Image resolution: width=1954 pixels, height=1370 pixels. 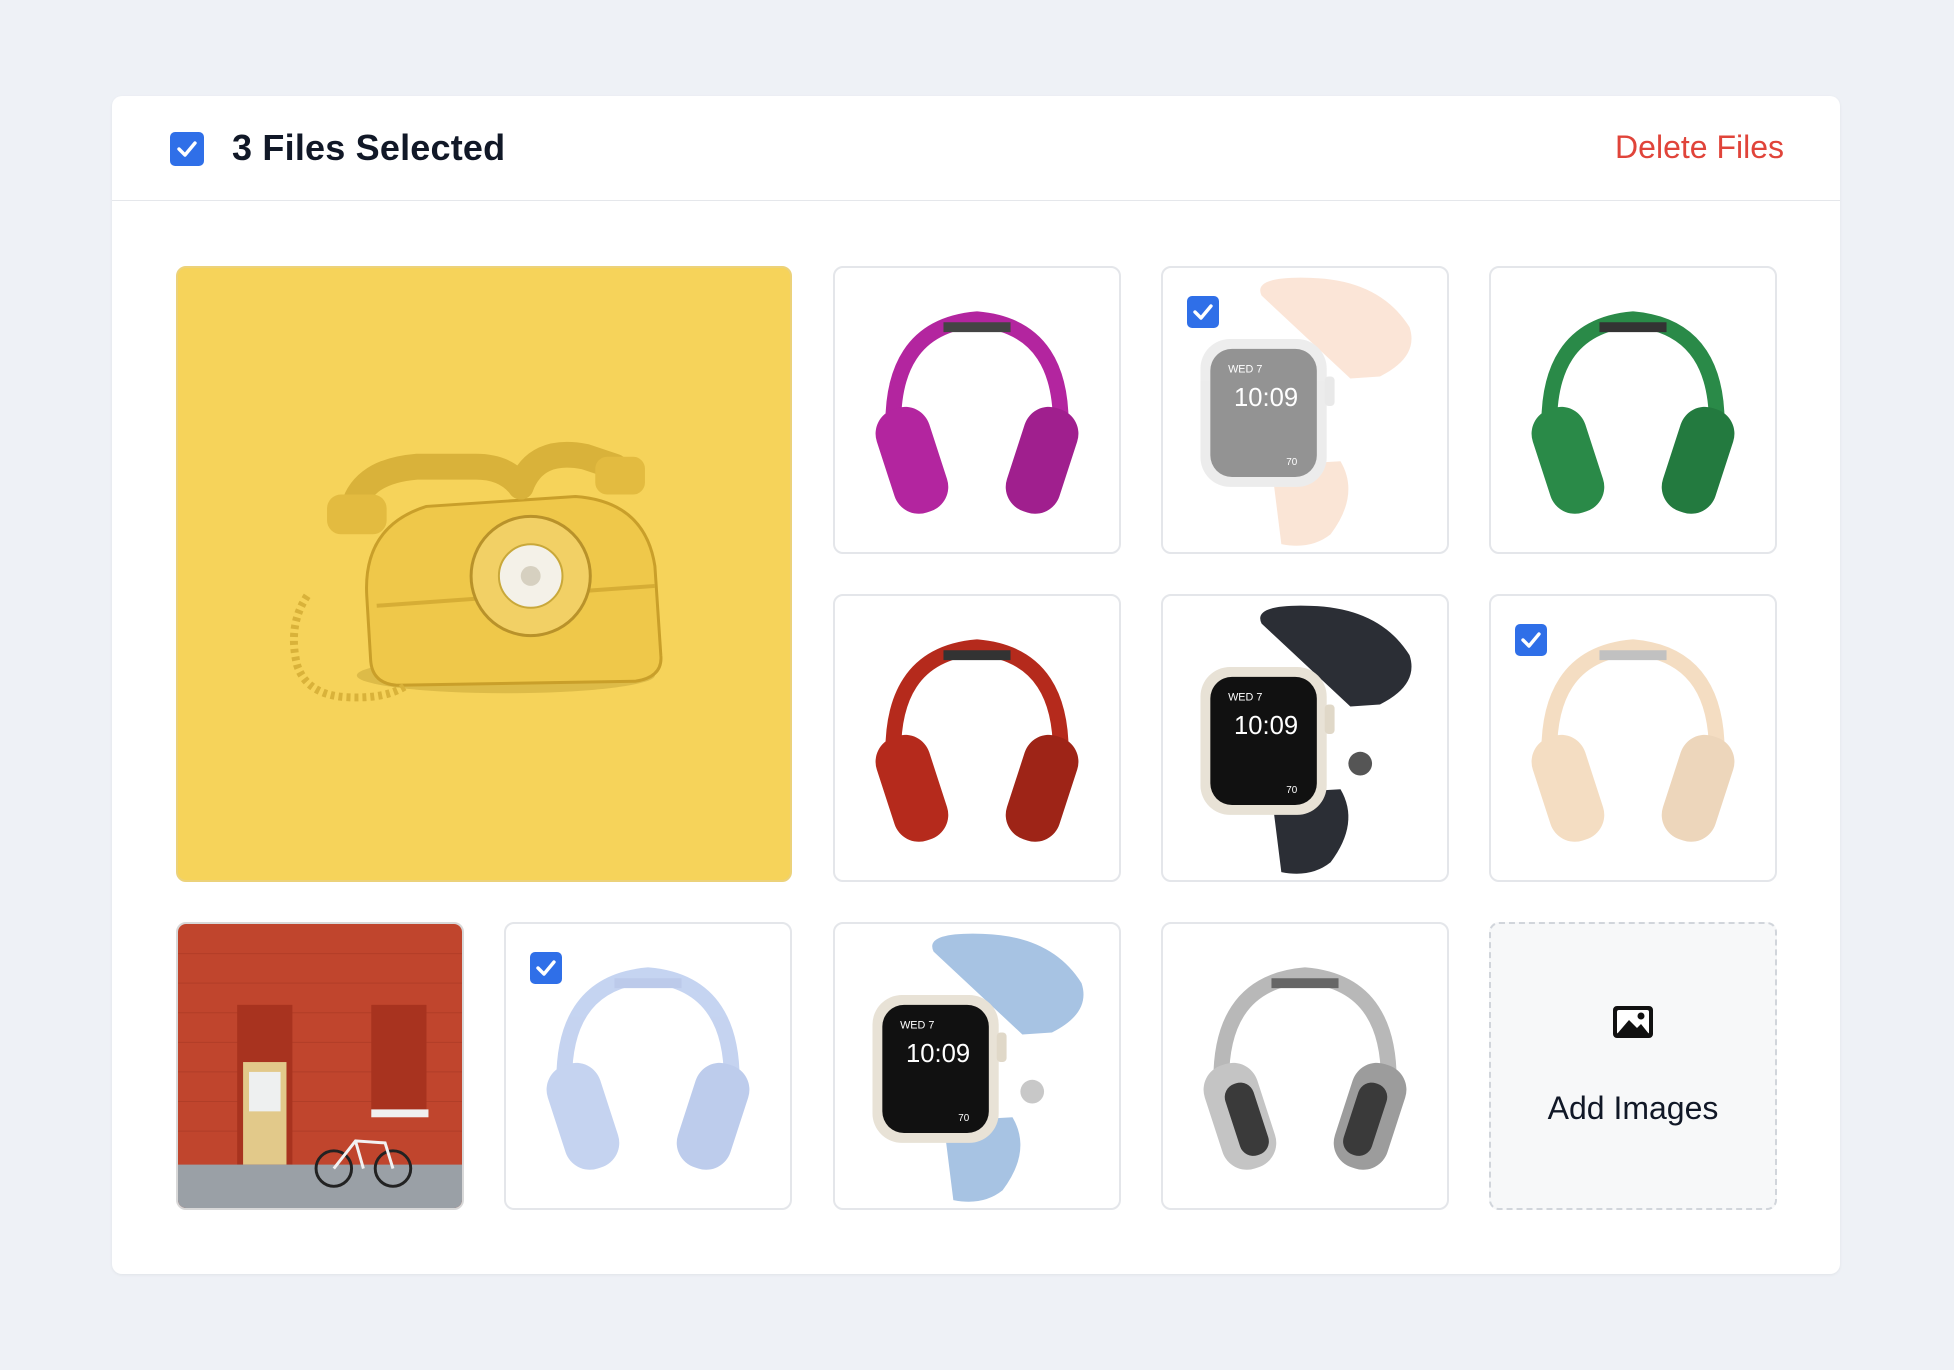 I want to click on image-tile-silver-headphones, so click(x=1305, y=1066).